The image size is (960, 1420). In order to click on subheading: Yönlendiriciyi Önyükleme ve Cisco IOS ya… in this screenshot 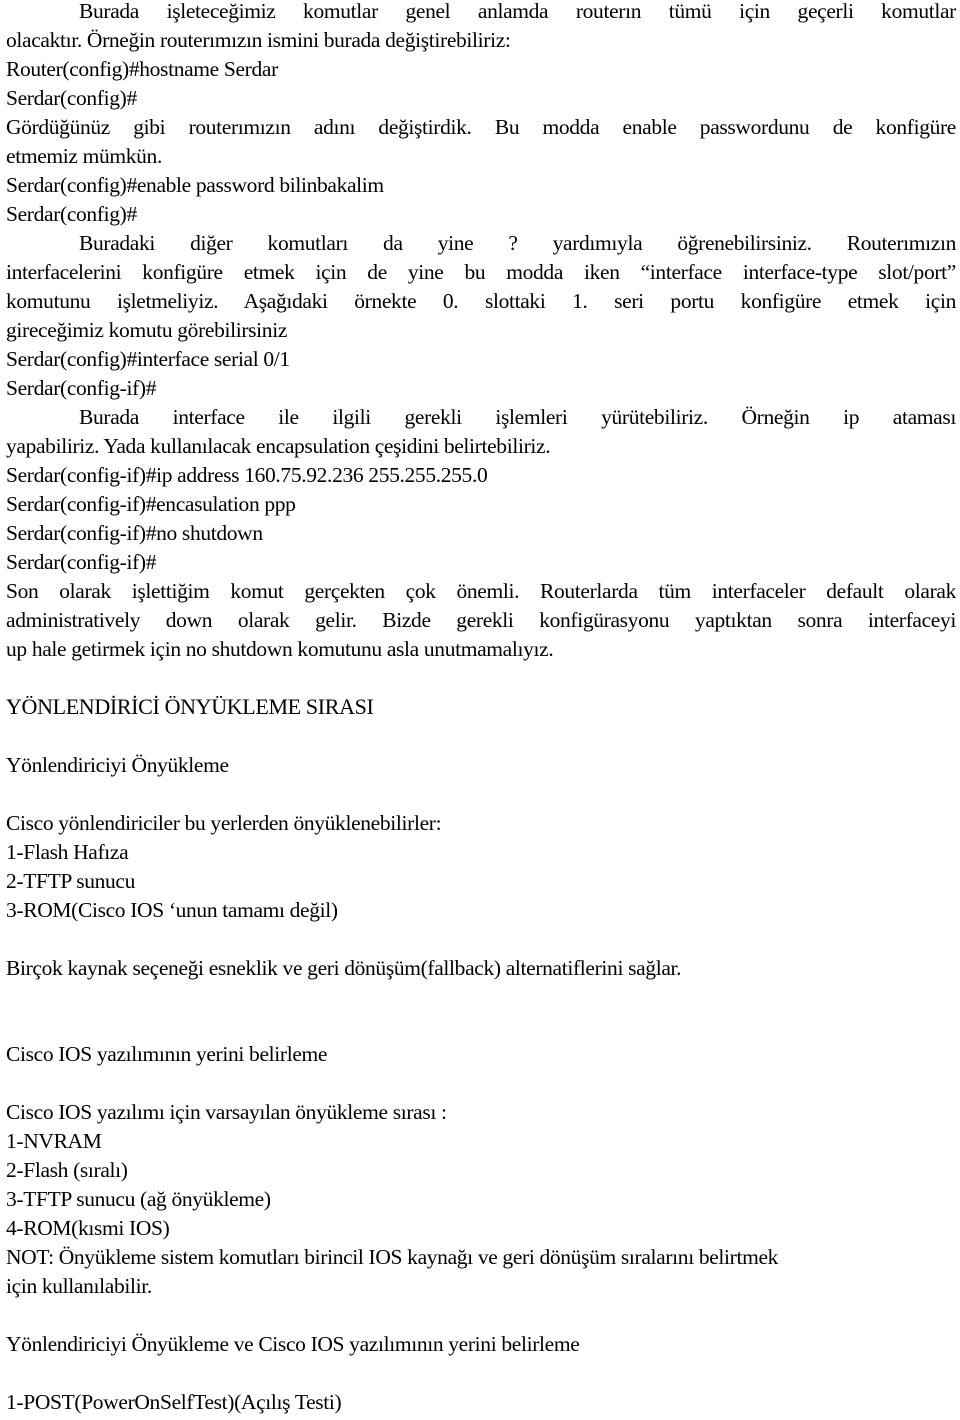, I will do `click(293, 1344)`.